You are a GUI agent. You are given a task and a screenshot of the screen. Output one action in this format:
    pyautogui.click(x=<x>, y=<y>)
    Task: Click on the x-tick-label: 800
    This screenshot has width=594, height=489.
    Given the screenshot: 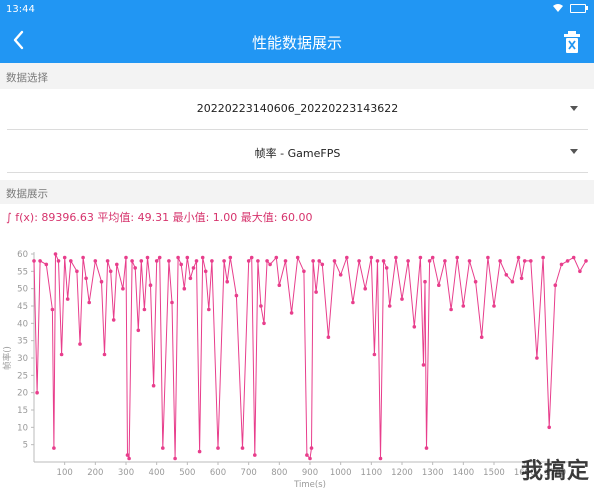 What is the action you would take?
    pyautogui.click(x=279, y=473)
    